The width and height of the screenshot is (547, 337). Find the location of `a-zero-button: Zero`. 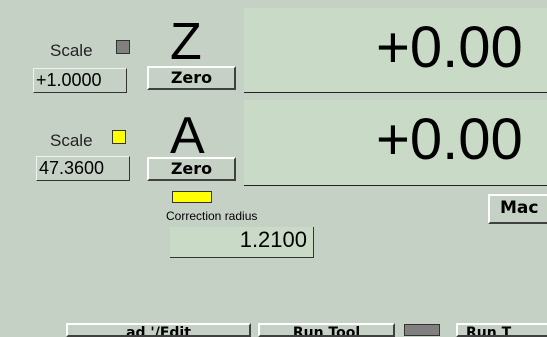

a-zero-button: Zero is located at coordinates (191, 169).